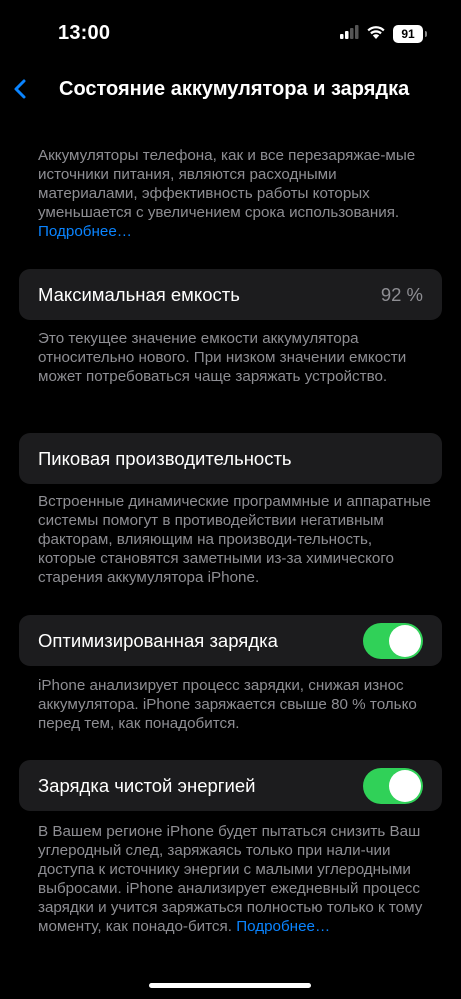  I want to click on status-bar: 13:00 91, so click(230, 31).